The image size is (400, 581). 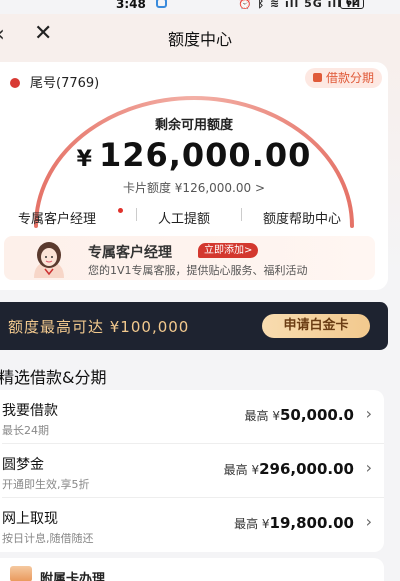 I want to click on manager-description: 您的1V1专属客服，提供贴心服务、福利活动, so click(x=198, y=270).